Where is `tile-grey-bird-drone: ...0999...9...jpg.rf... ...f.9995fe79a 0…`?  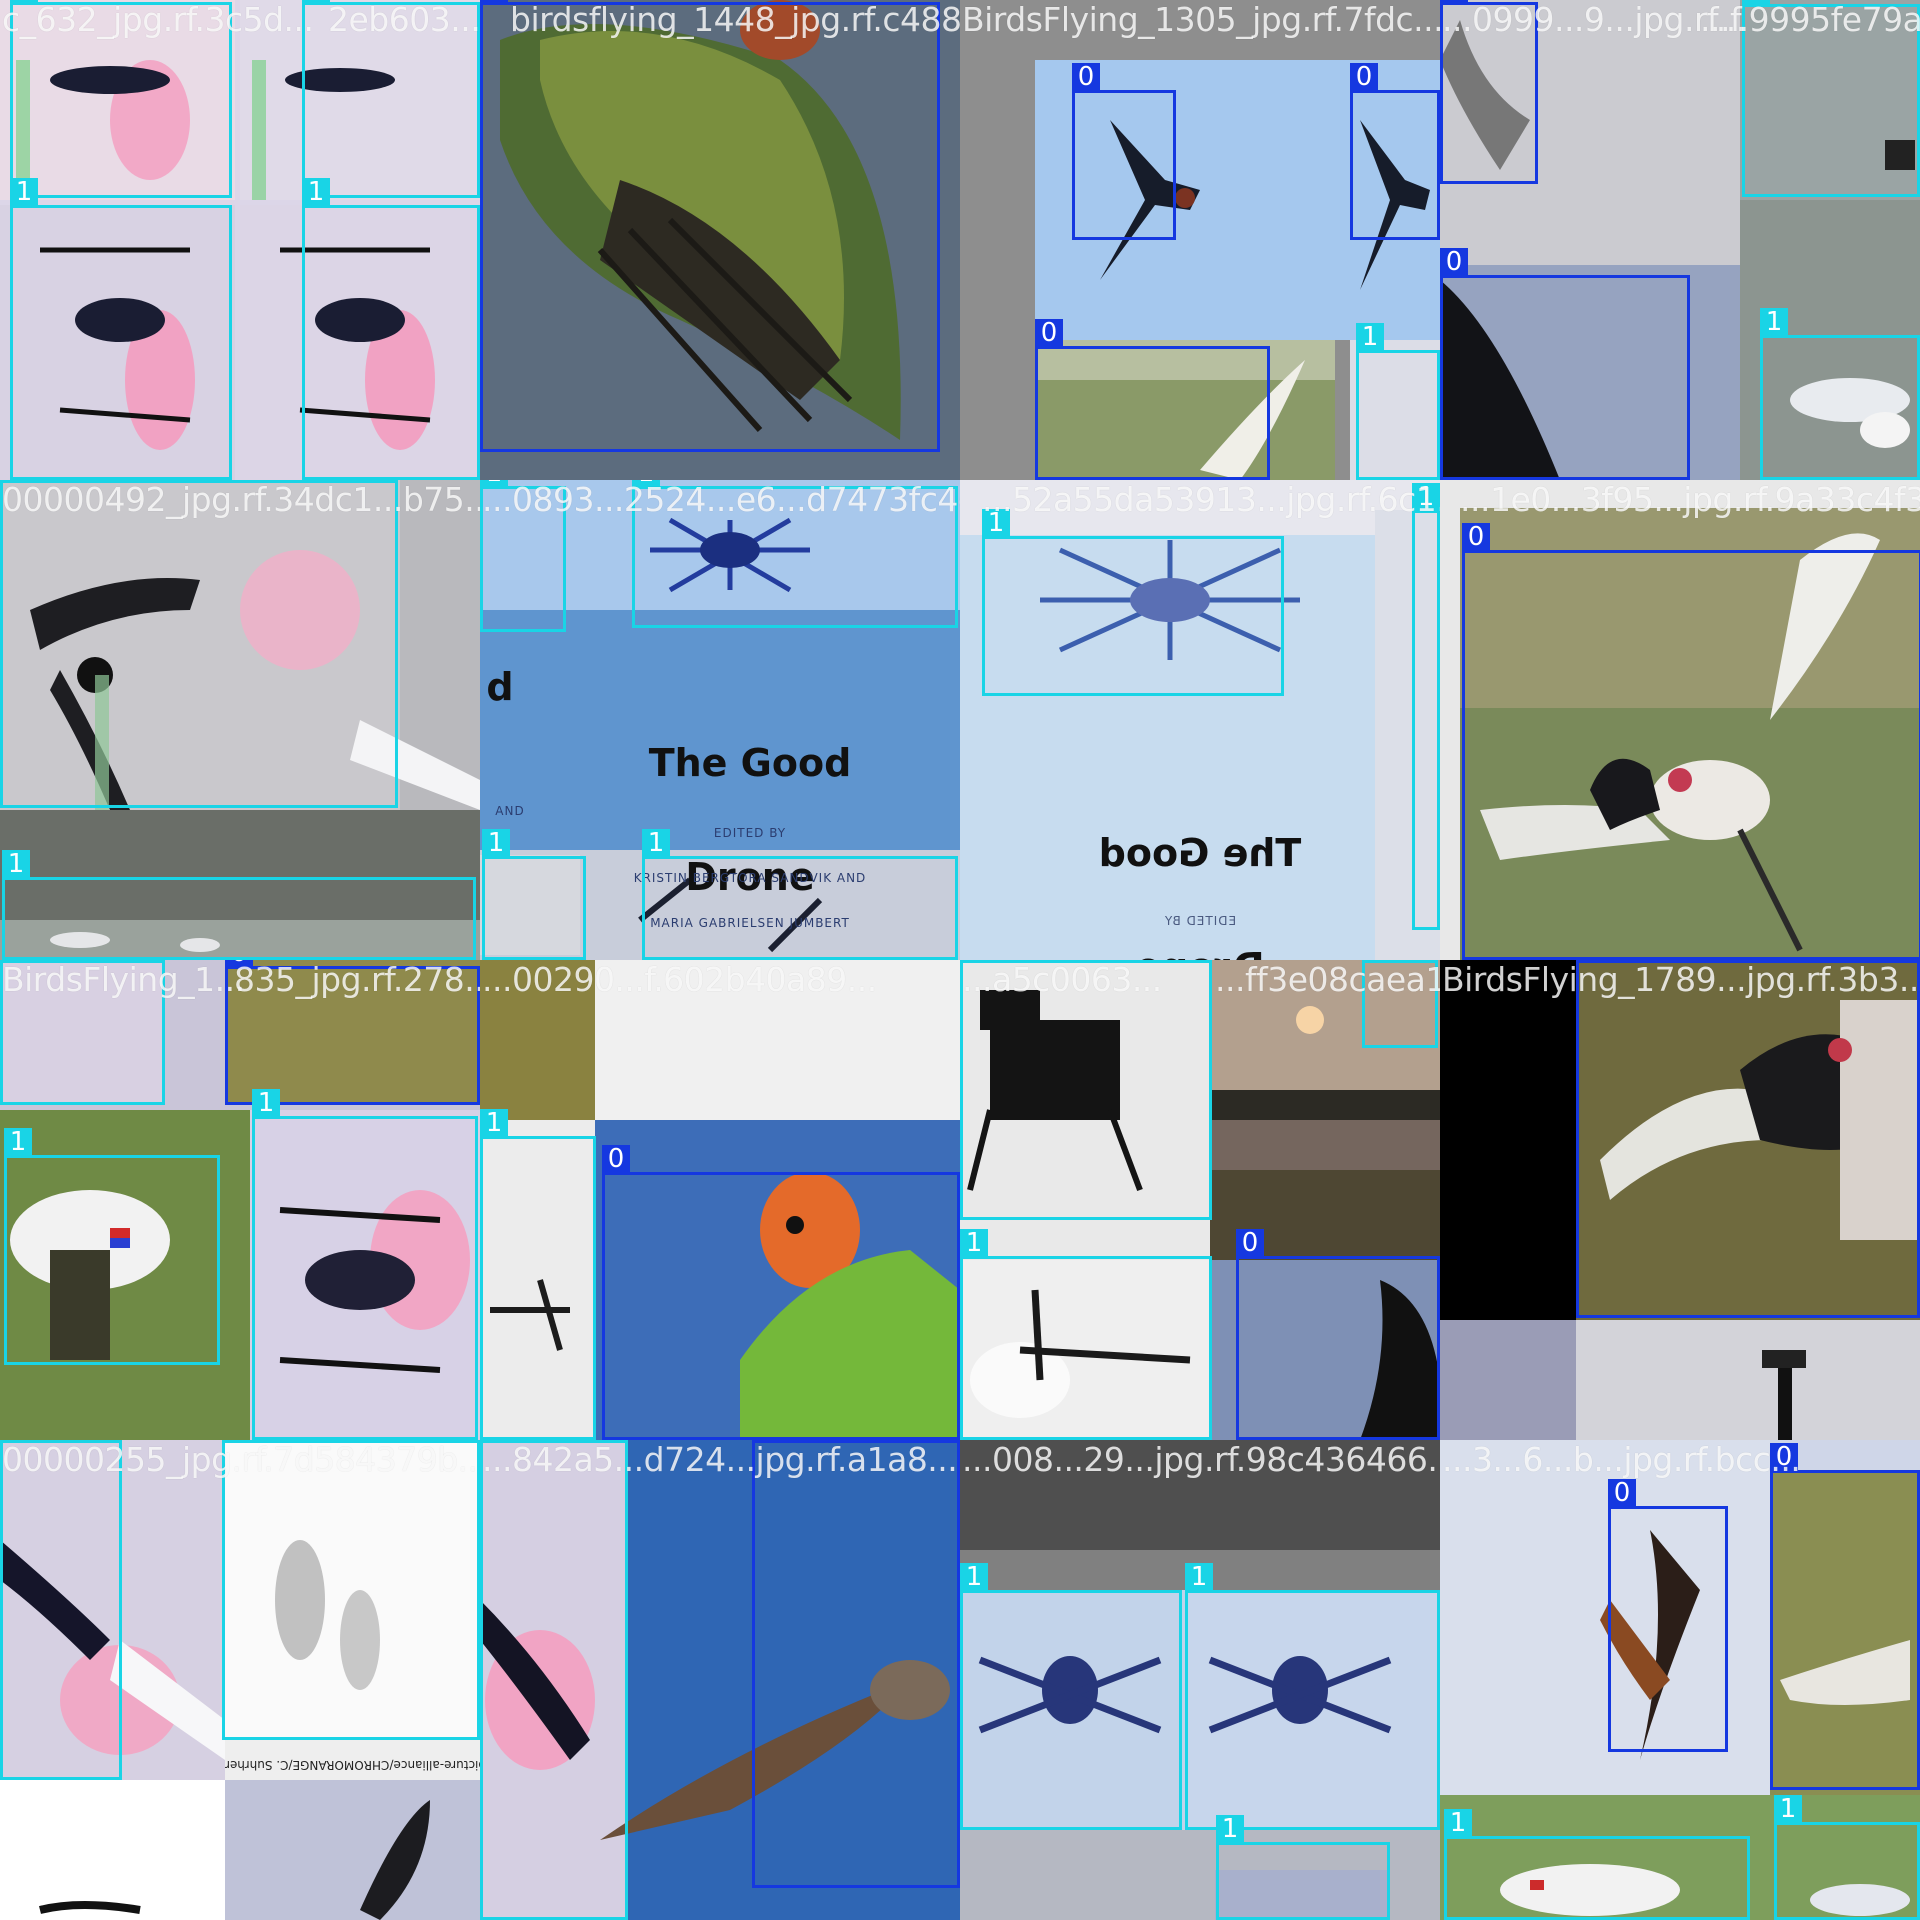
tile-grey-bird-drone: ...0999...9...jpg.rf... ...f.9995fe79a 0… is located at coordinates (1680, 240).